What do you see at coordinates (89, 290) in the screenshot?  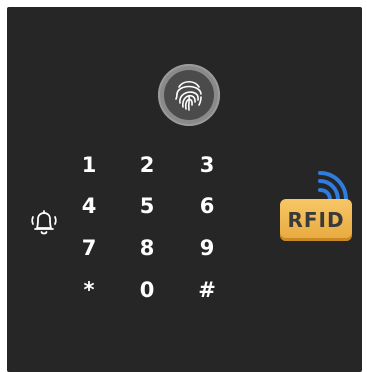 I see `key-star: *` at bounding box center [89, 290].